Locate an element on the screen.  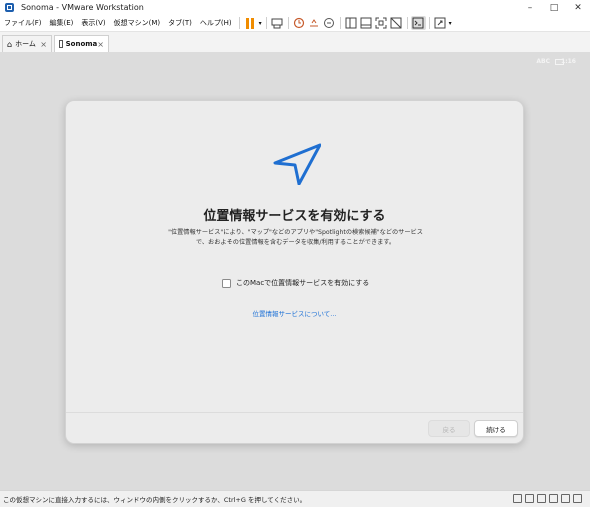
window-title: Sonoma - VMware Workstation is located at coordinates (82, 7).